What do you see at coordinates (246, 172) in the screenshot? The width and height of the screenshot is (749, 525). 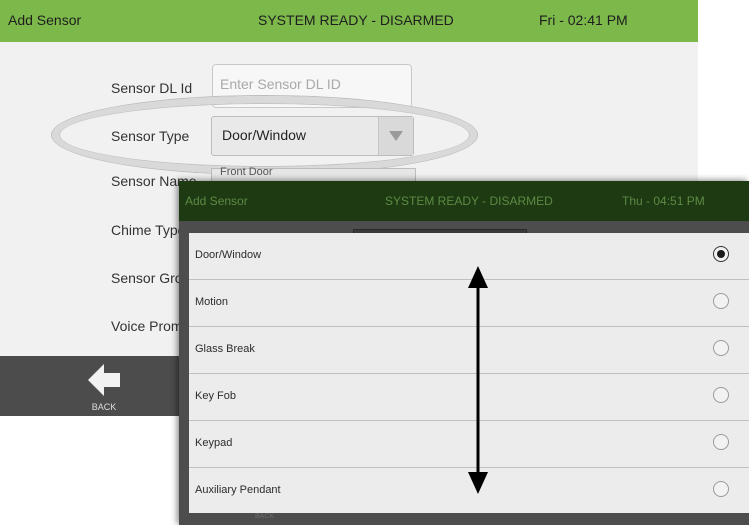 I see `sensor-name-value: Front Door` at bounding box center [246, 172].